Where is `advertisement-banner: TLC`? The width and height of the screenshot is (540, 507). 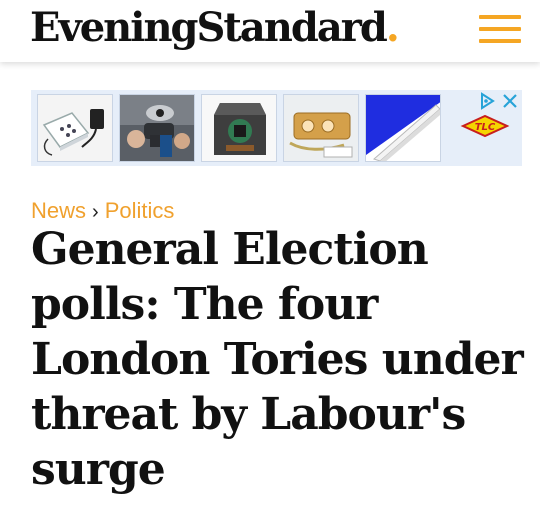
advertisement-banner: TLC is located at coordinates (276, 128).